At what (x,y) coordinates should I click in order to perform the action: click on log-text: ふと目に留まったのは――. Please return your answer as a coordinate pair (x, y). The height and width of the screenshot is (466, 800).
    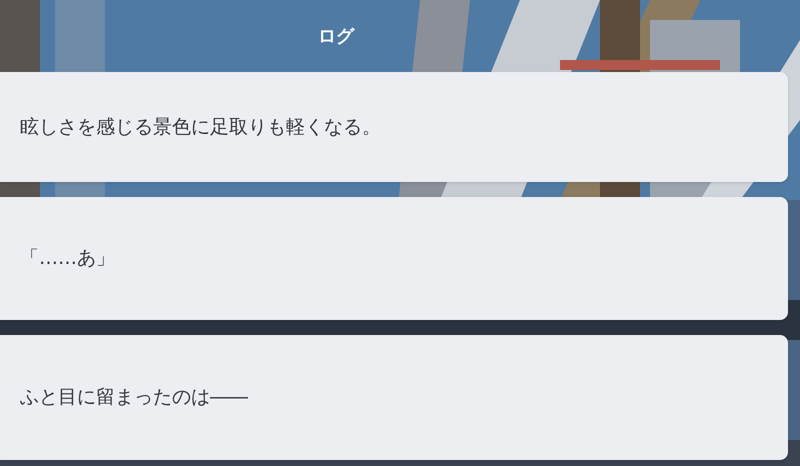
    Looking at the image, I should click on (134, 397).